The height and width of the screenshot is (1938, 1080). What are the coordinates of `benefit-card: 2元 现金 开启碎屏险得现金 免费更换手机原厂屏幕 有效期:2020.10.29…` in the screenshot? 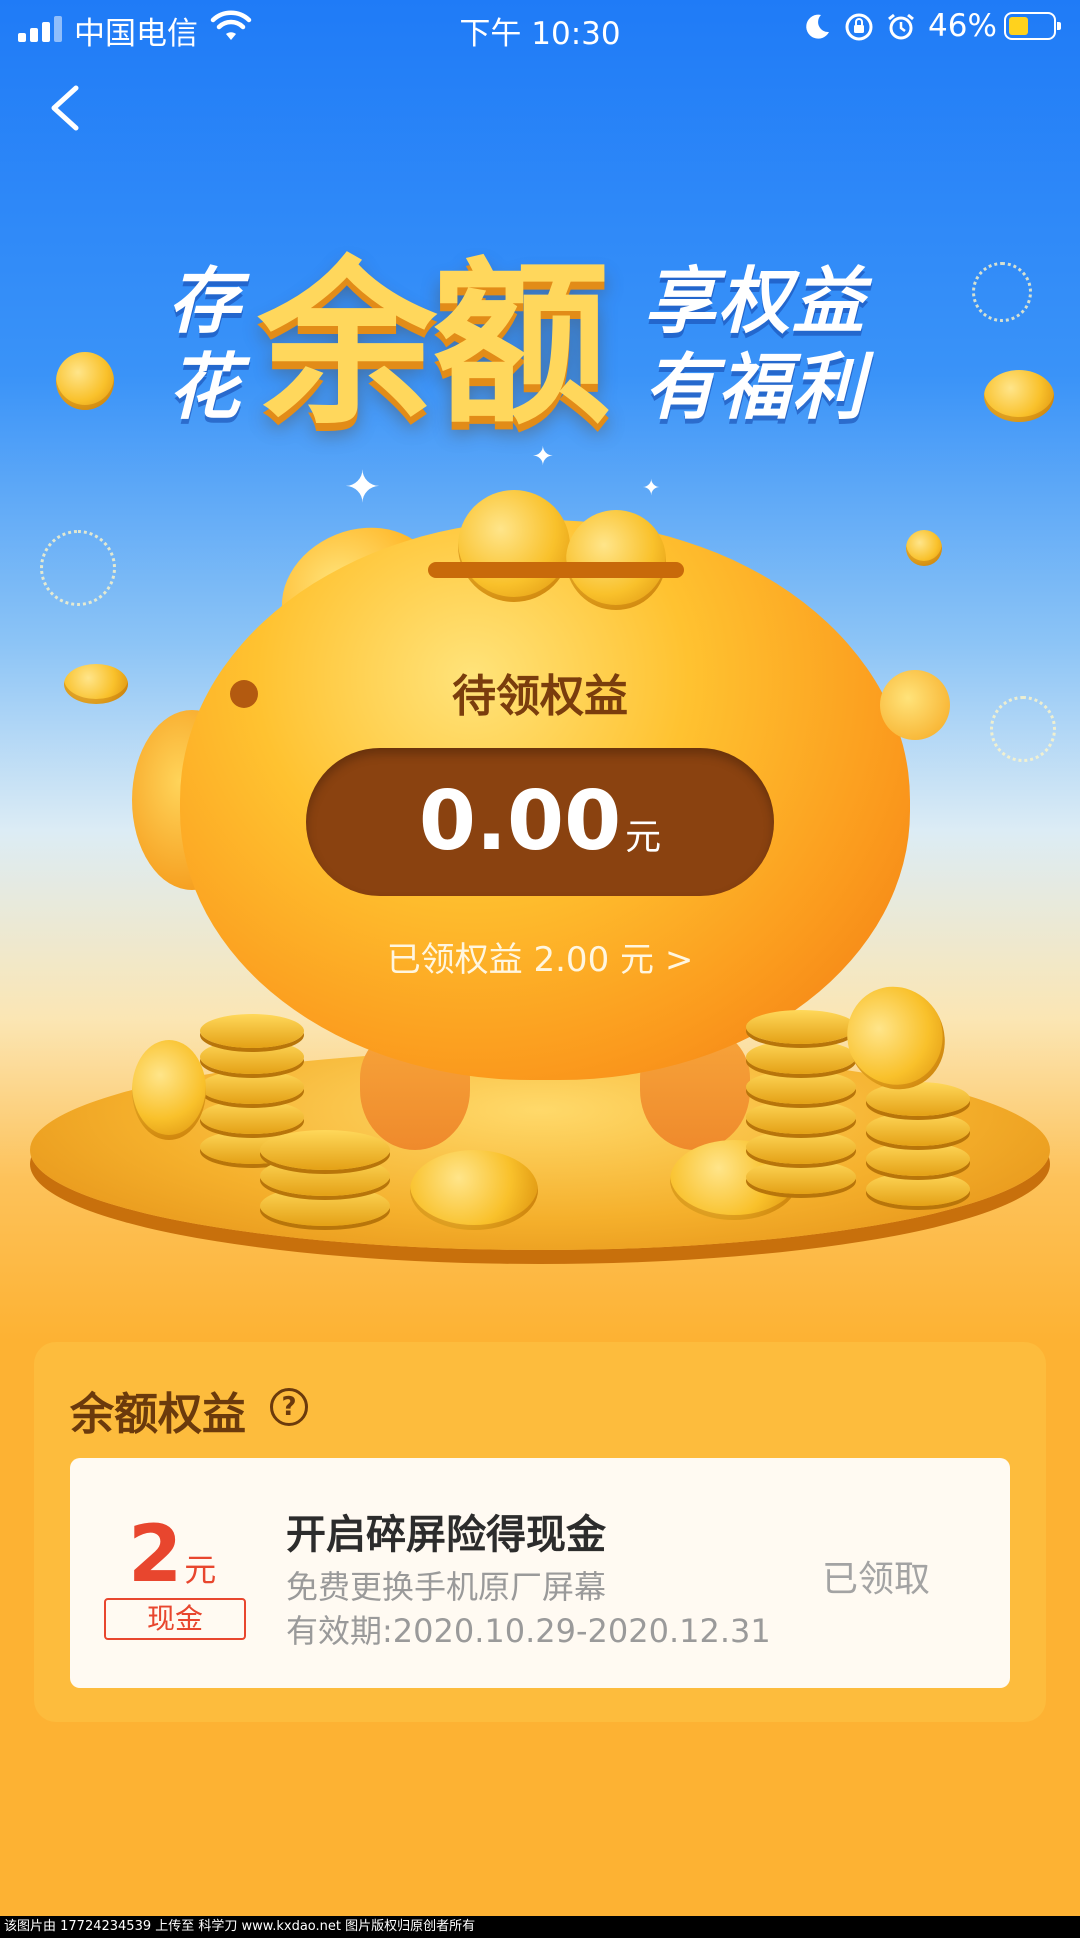 It's located at (540, 1573).